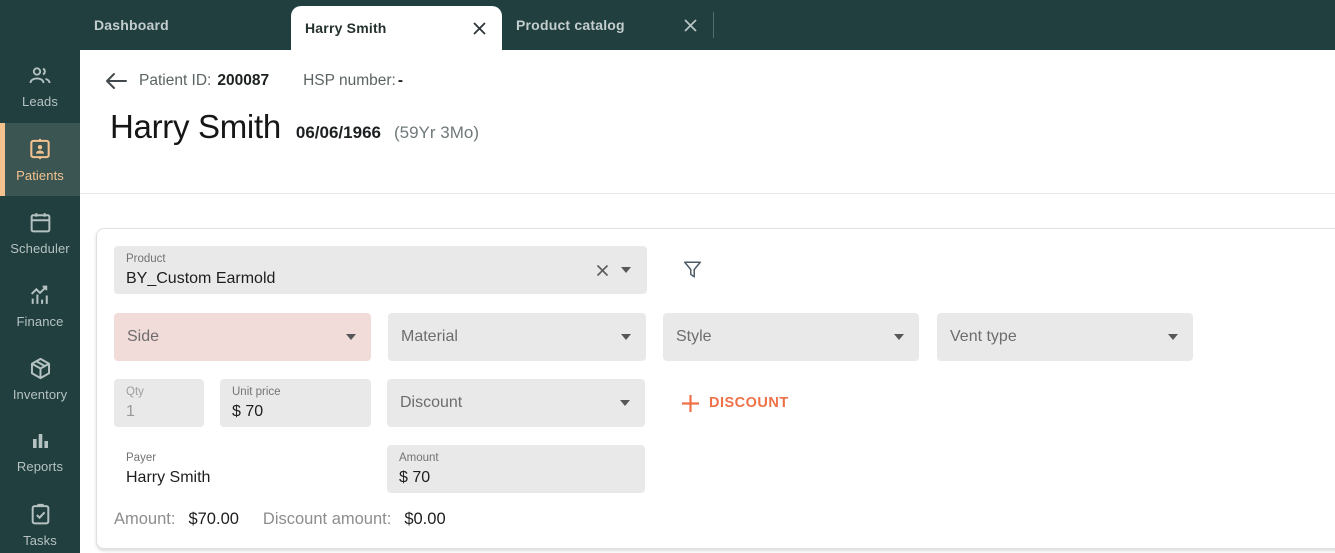  I want to click on total-discount-value: $0.00, so click(425, 519).